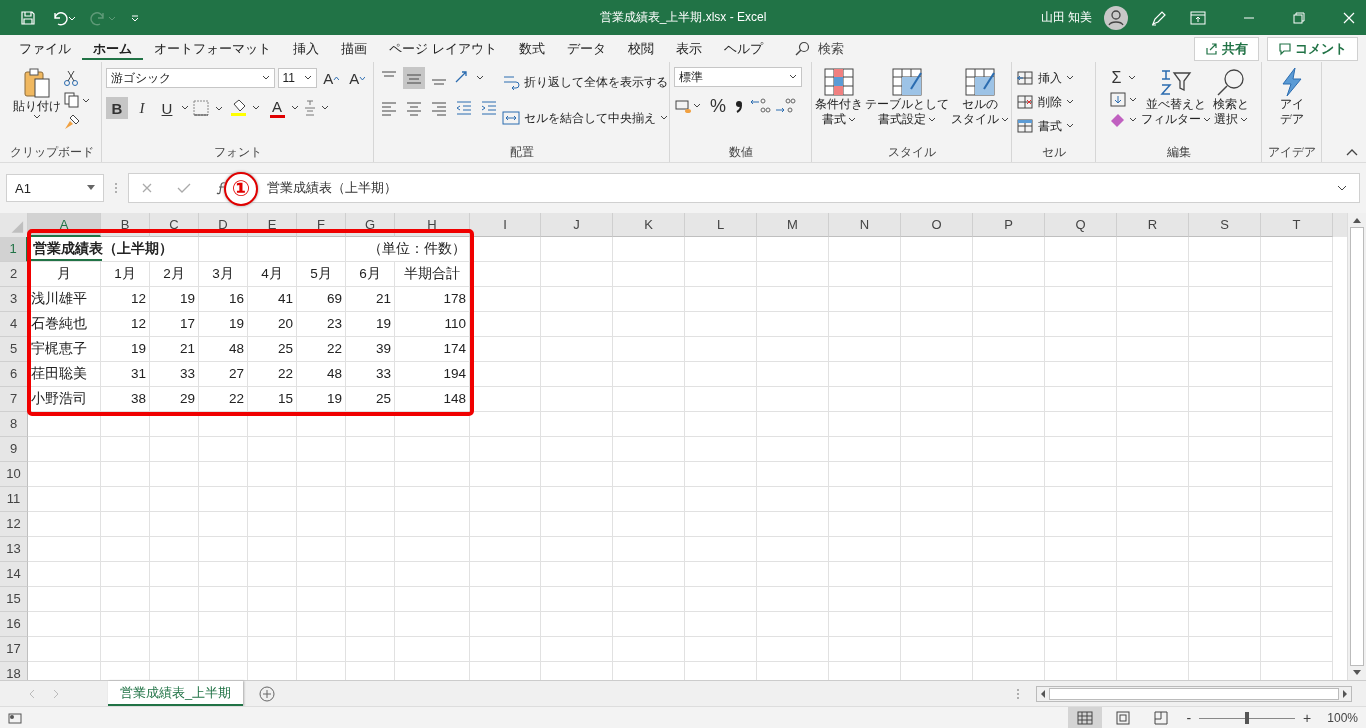  Describe the element at coordinates (14, 474) in the screenshot. I see `row-header: 10` at that location.